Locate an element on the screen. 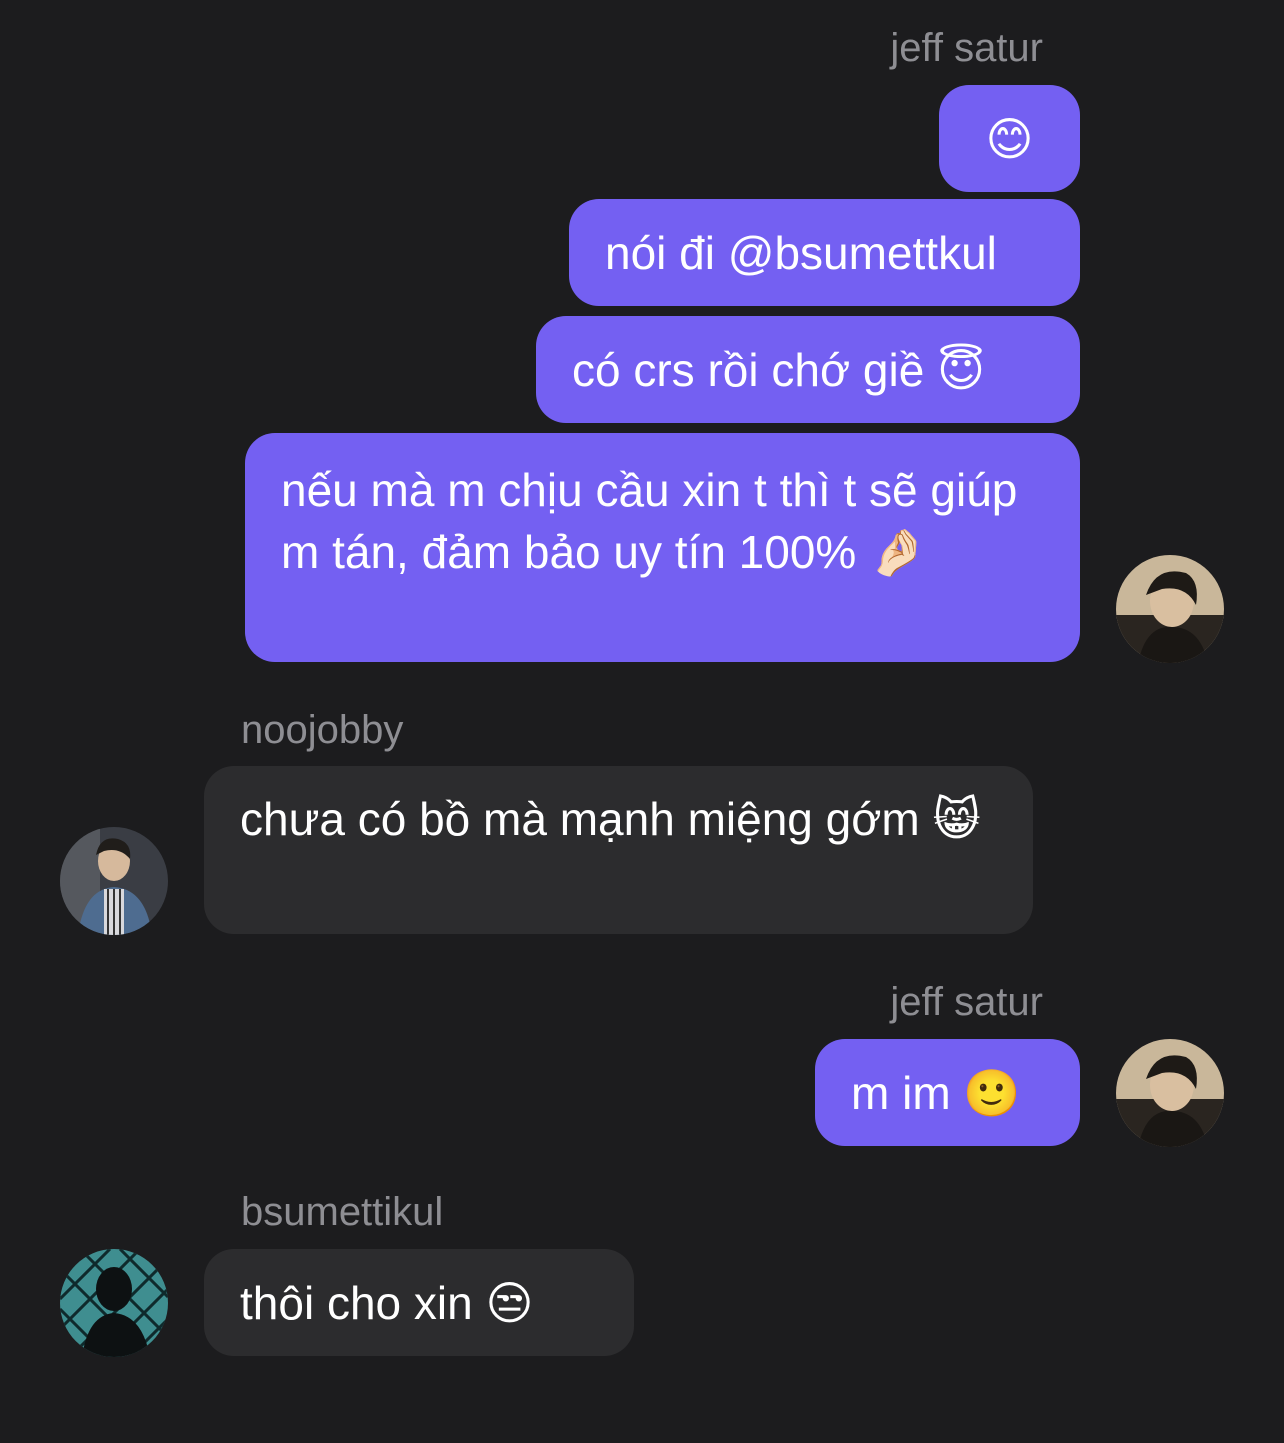  message-bubble-incoming: chưa có bồ mà mạnh miệng gớm 😸 is located at coordinates (618, 850).